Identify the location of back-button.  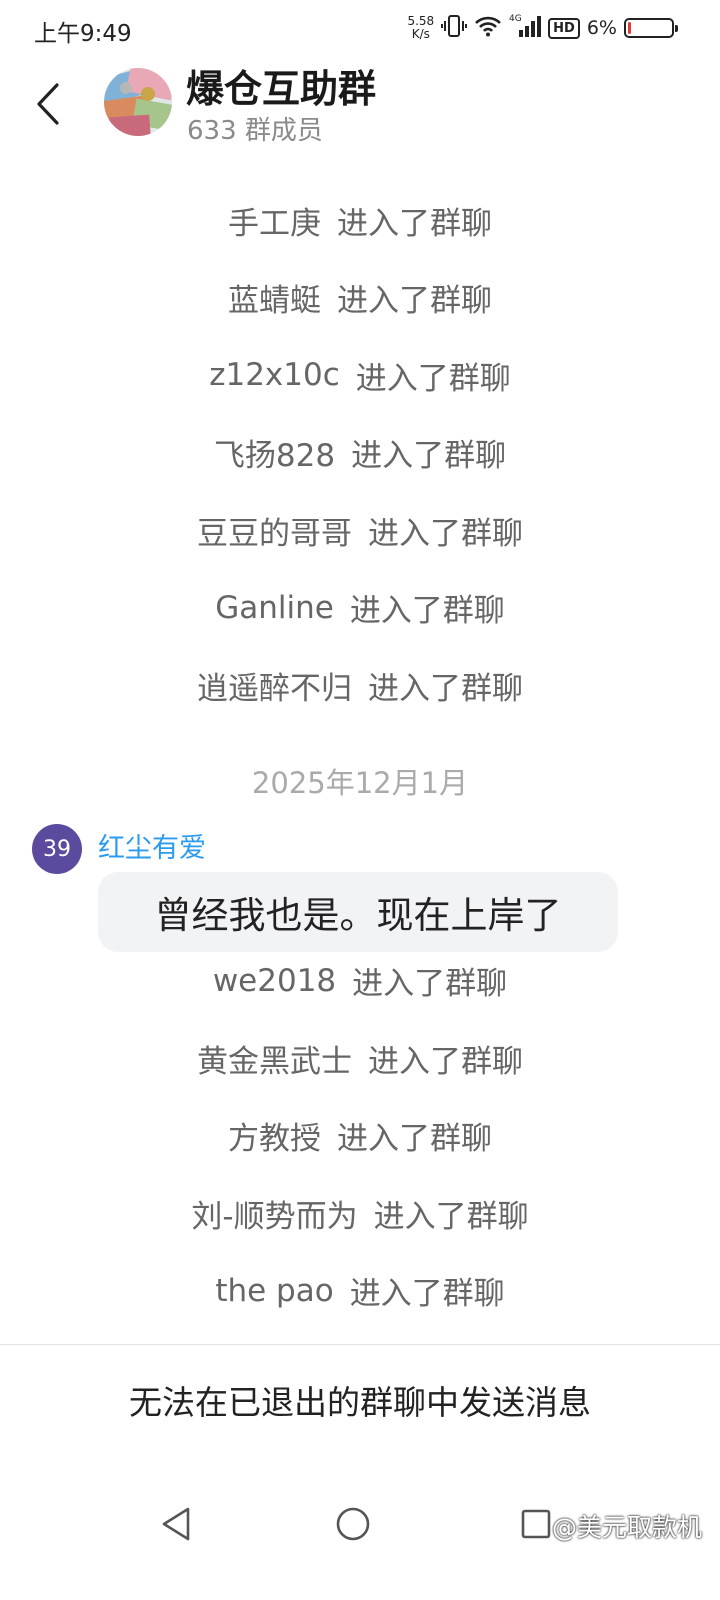
(48, 104).